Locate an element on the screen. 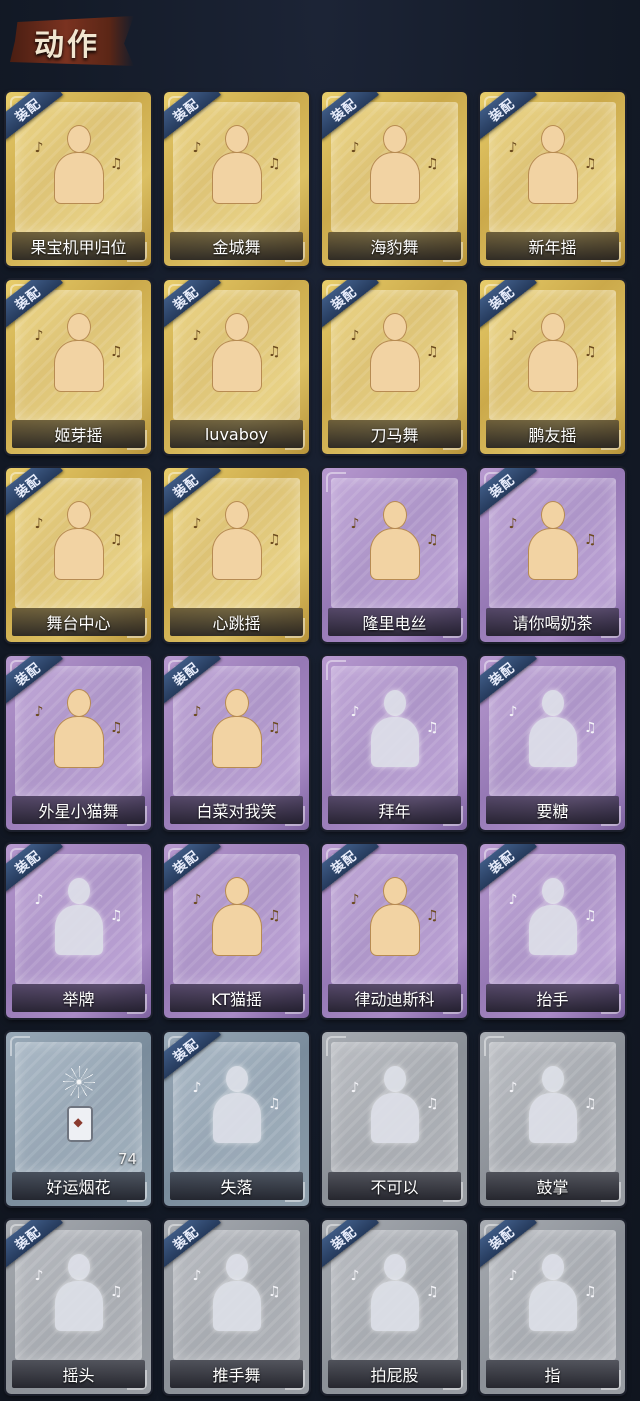 This screenshot has width=640, height=1401. card-label-bar: 鹏友摇 is located at coordinates (552, 434).